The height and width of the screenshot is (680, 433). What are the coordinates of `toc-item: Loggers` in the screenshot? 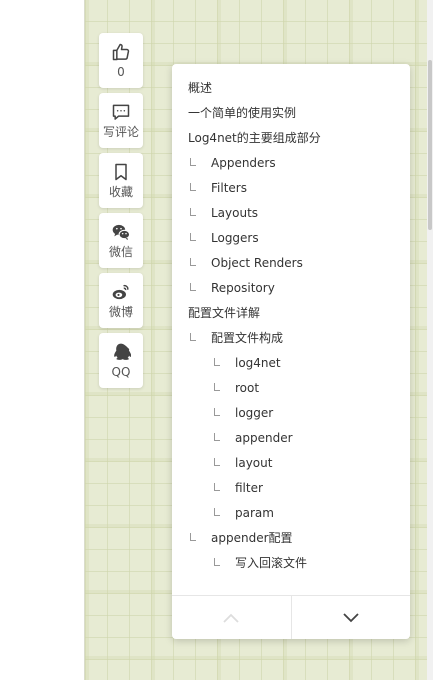 It's located at (291, 238).